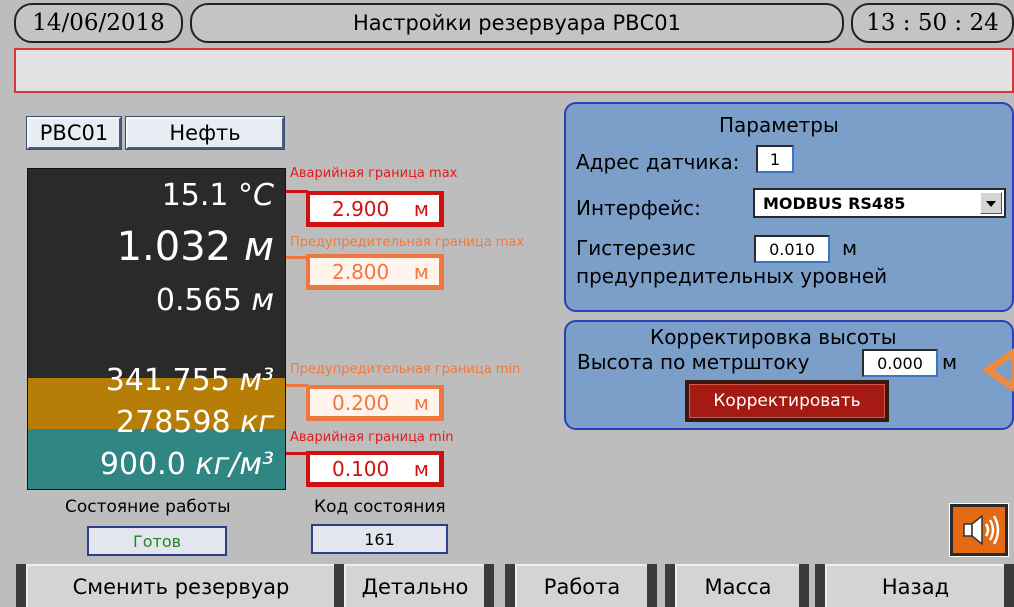 The image size is (1014, 607). I want to click on hysteresis-label-2: предупредительных уровней, so click(732, 276).